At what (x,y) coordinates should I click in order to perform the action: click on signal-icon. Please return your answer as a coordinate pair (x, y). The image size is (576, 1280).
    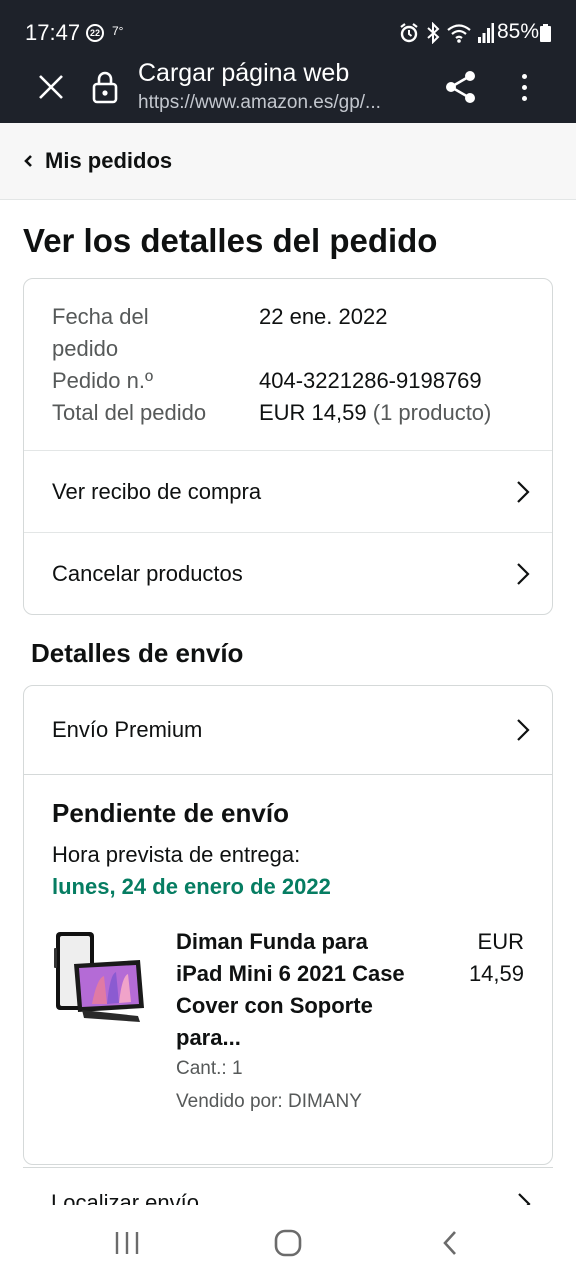
    Looking at the image, I should click on (486, 33).